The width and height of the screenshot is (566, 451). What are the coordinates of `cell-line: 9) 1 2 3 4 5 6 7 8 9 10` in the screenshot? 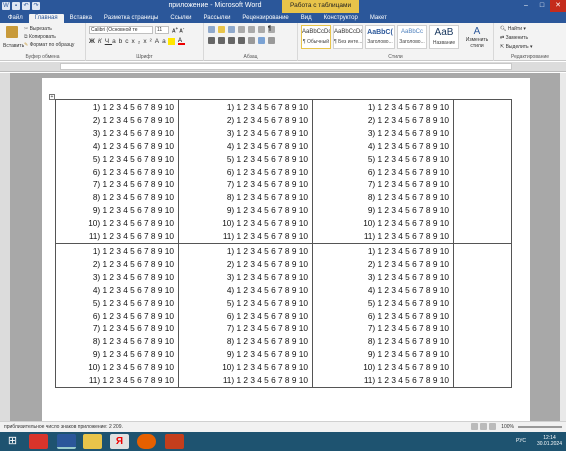 It's located at (267, 210).